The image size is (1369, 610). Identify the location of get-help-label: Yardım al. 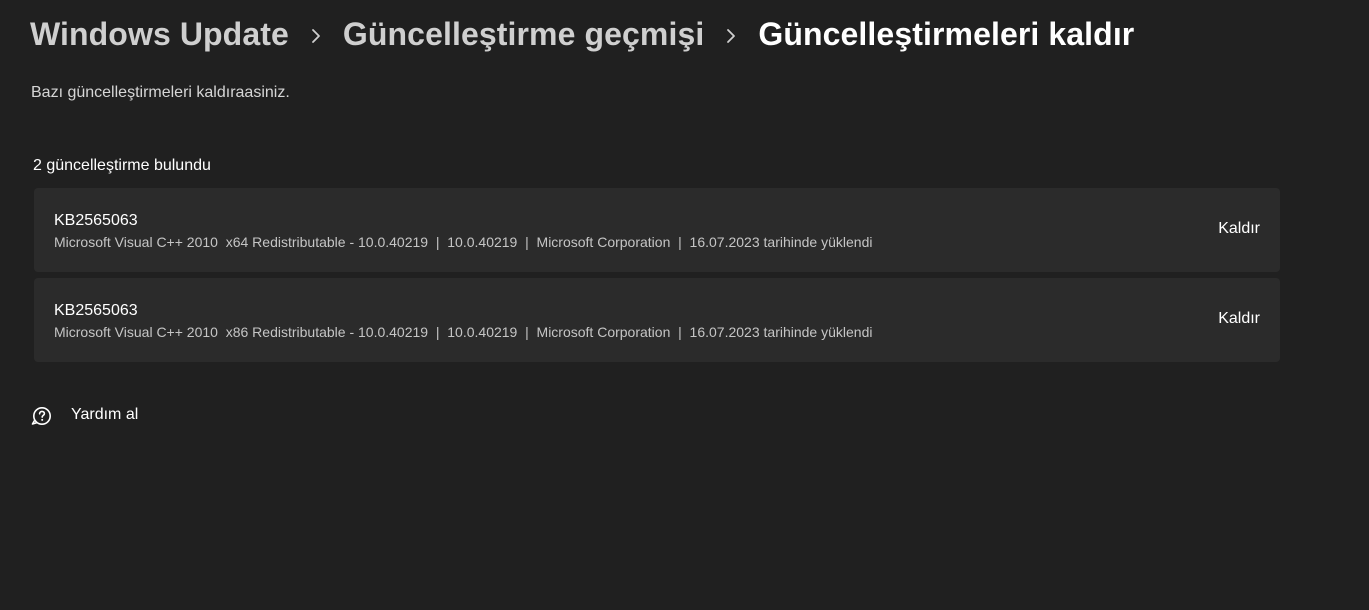
(105, 414).